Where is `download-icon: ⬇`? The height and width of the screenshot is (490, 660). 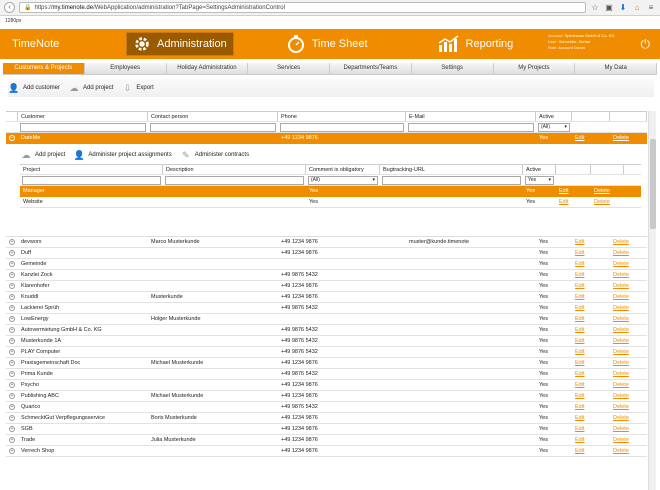 download-icon: ⬇ is located at coordinates (623, 7).